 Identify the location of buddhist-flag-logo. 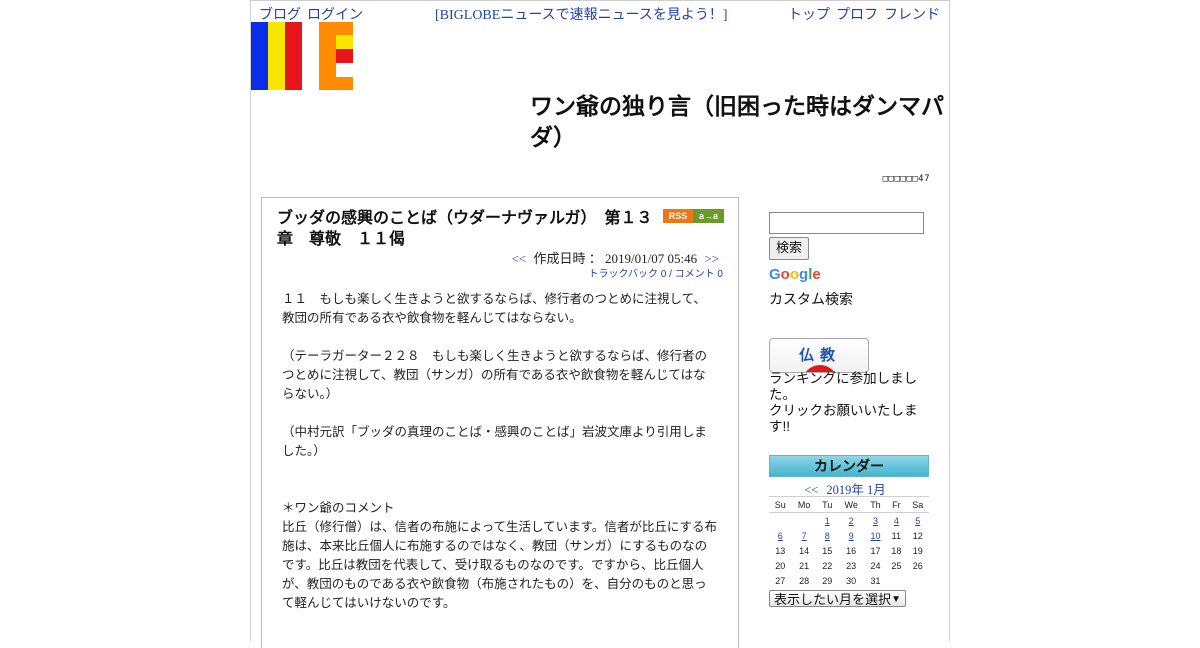
(302, 56).